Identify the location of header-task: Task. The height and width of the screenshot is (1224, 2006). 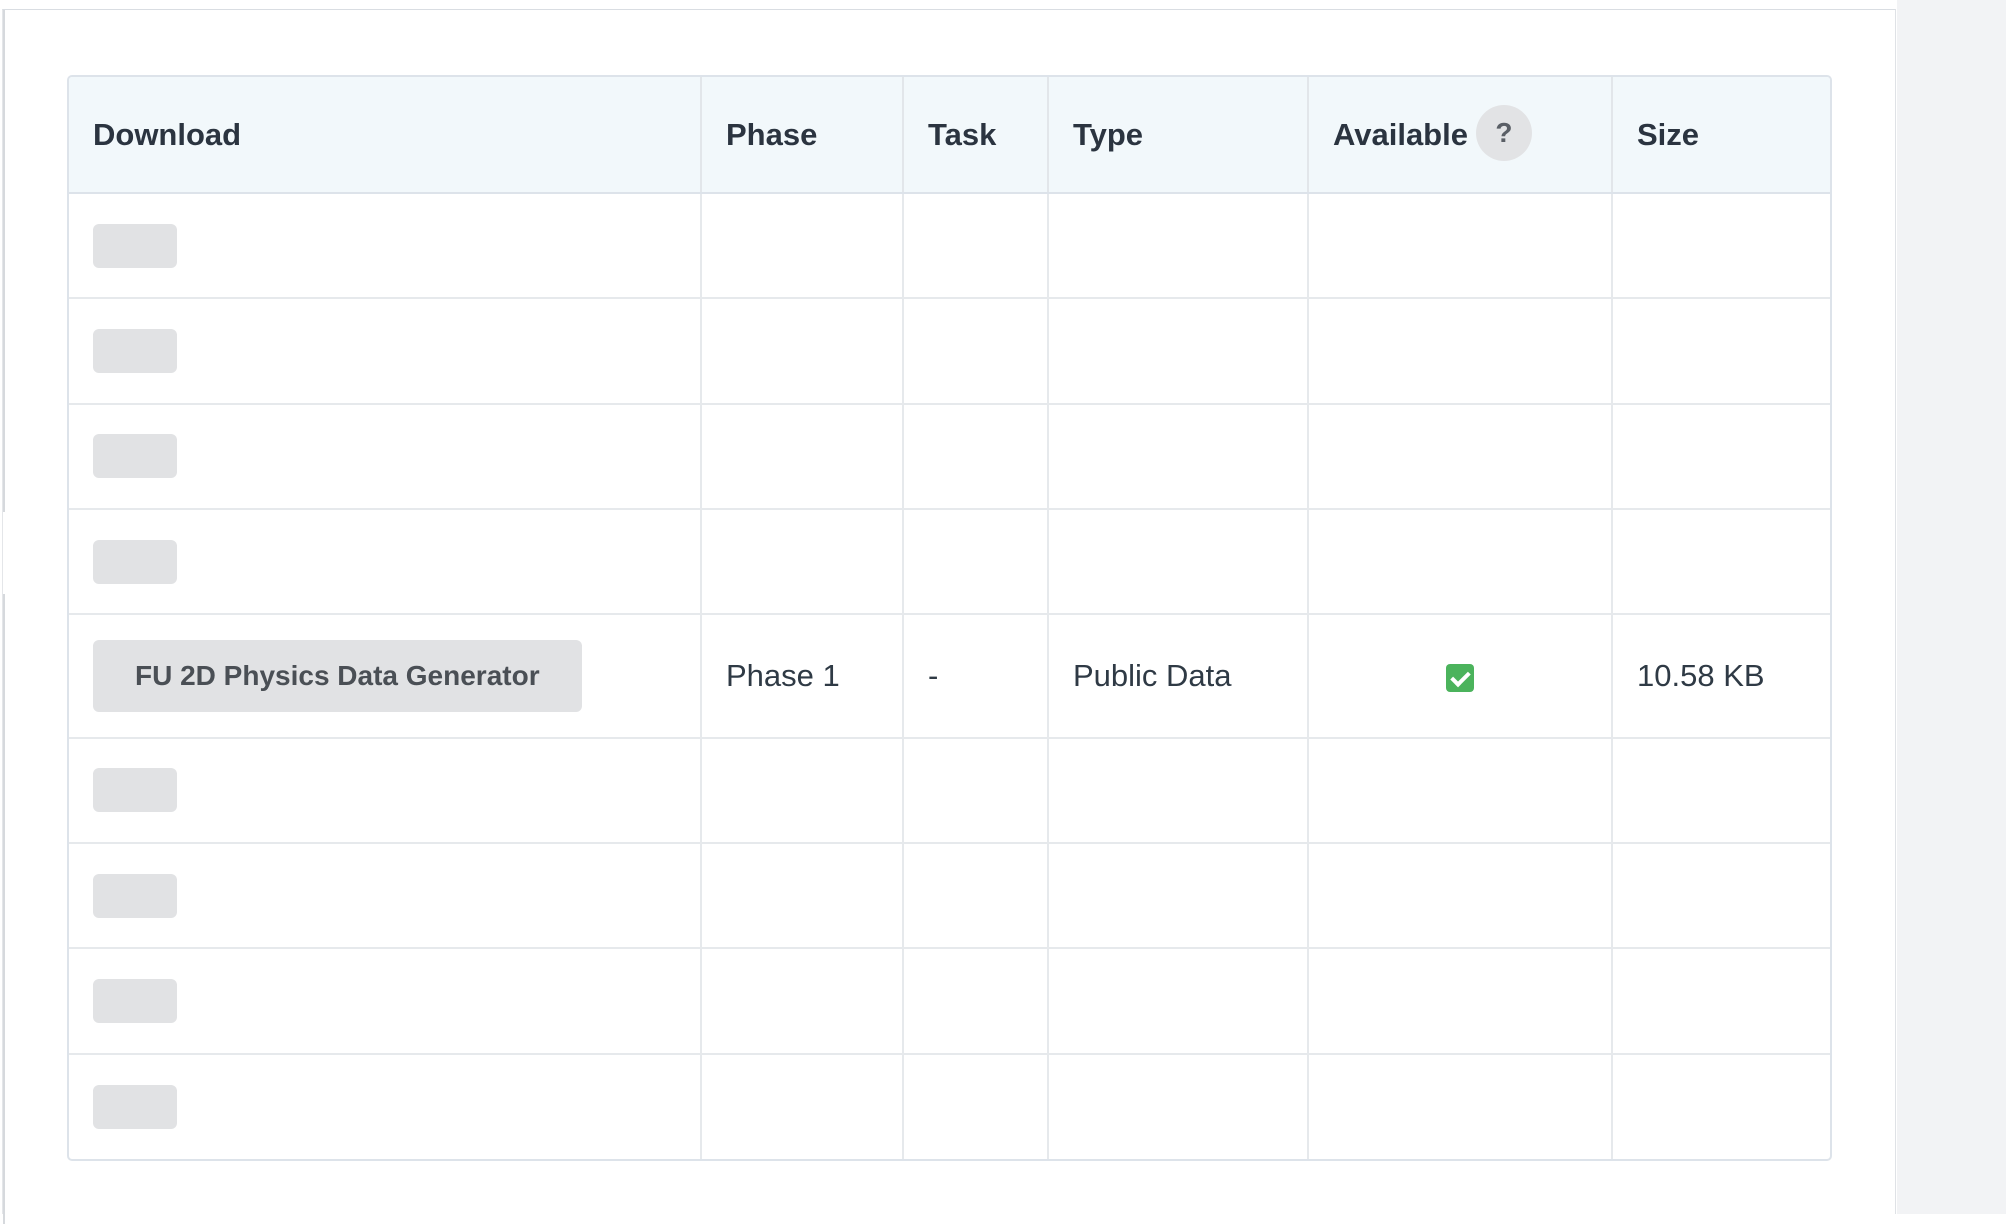
(976, 135).